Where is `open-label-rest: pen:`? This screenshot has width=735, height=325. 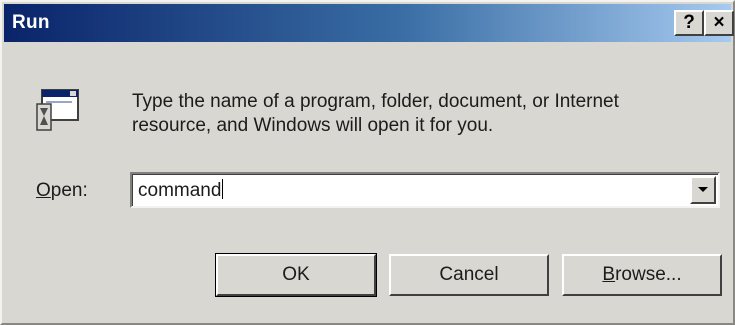 open-label-rest: pen: is located at coordinates (69, 190).